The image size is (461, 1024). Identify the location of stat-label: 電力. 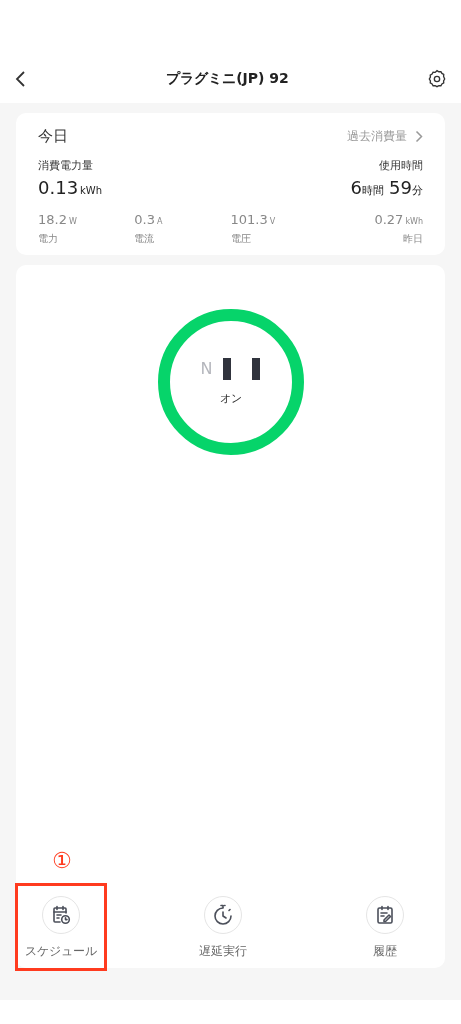
(48, 239).